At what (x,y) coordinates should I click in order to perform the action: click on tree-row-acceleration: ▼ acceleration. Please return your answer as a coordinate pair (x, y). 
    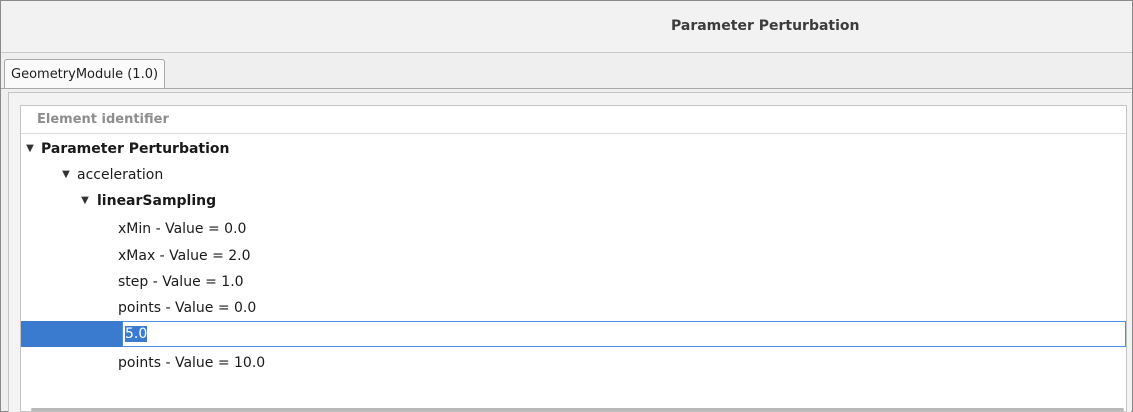
    Looking at the image, I should click on (573, 175).